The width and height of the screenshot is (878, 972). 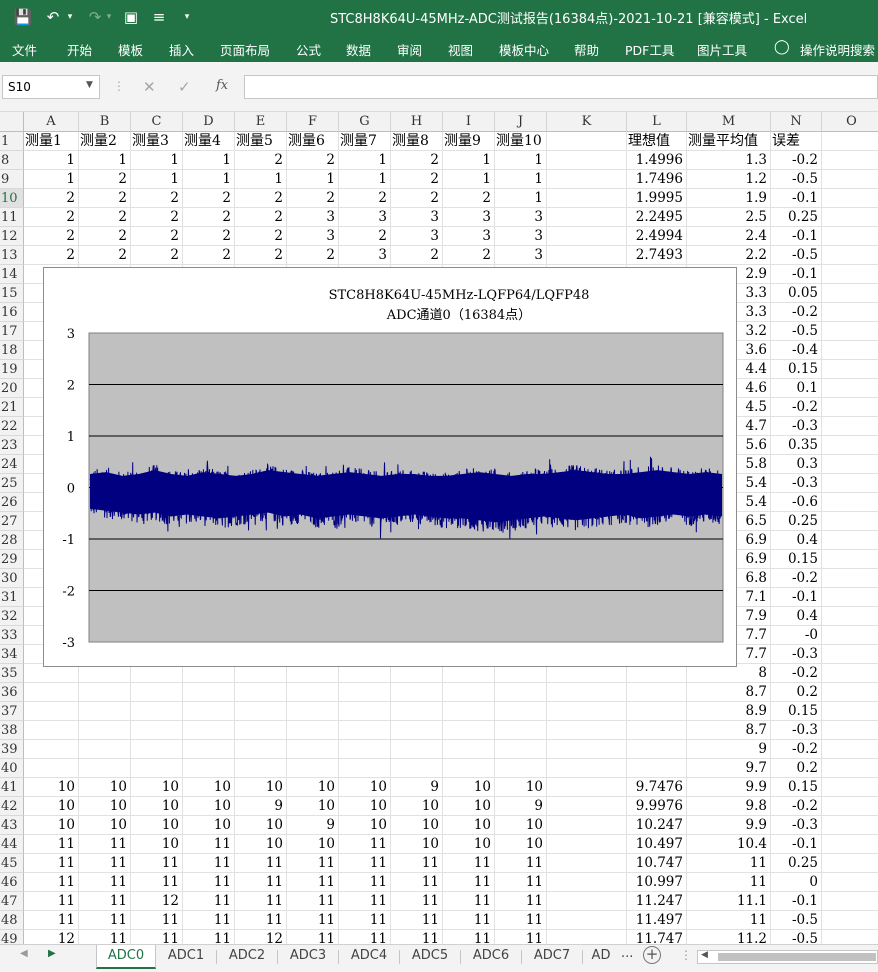 What do you see at coordinates (365, 863) in the screenshot?
I see `cell-g45: 11` at bounding box center [365, 863].